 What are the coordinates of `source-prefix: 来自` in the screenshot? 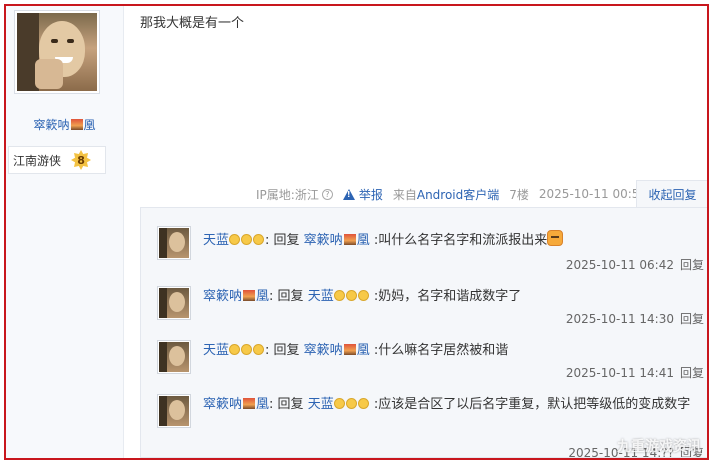 It's located at (404, 194).